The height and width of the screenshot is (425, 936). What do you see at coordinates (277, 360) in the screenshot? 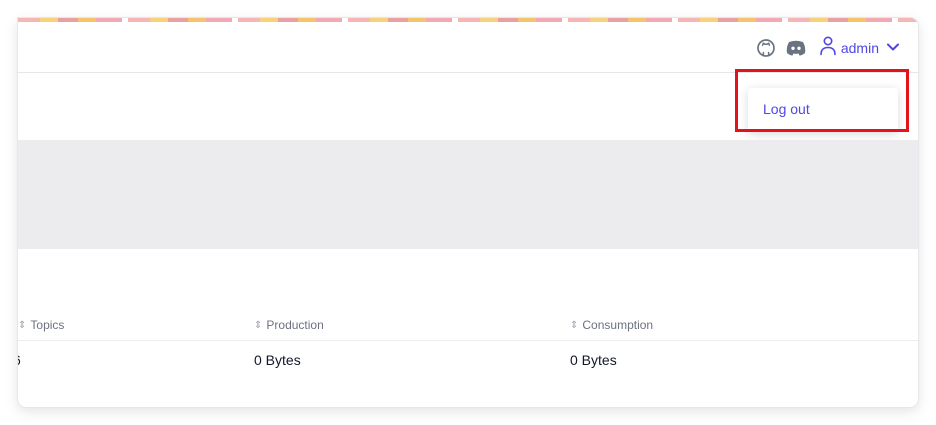
I see `production-cell: 0 Bytes` at bounding box center [277, 360].